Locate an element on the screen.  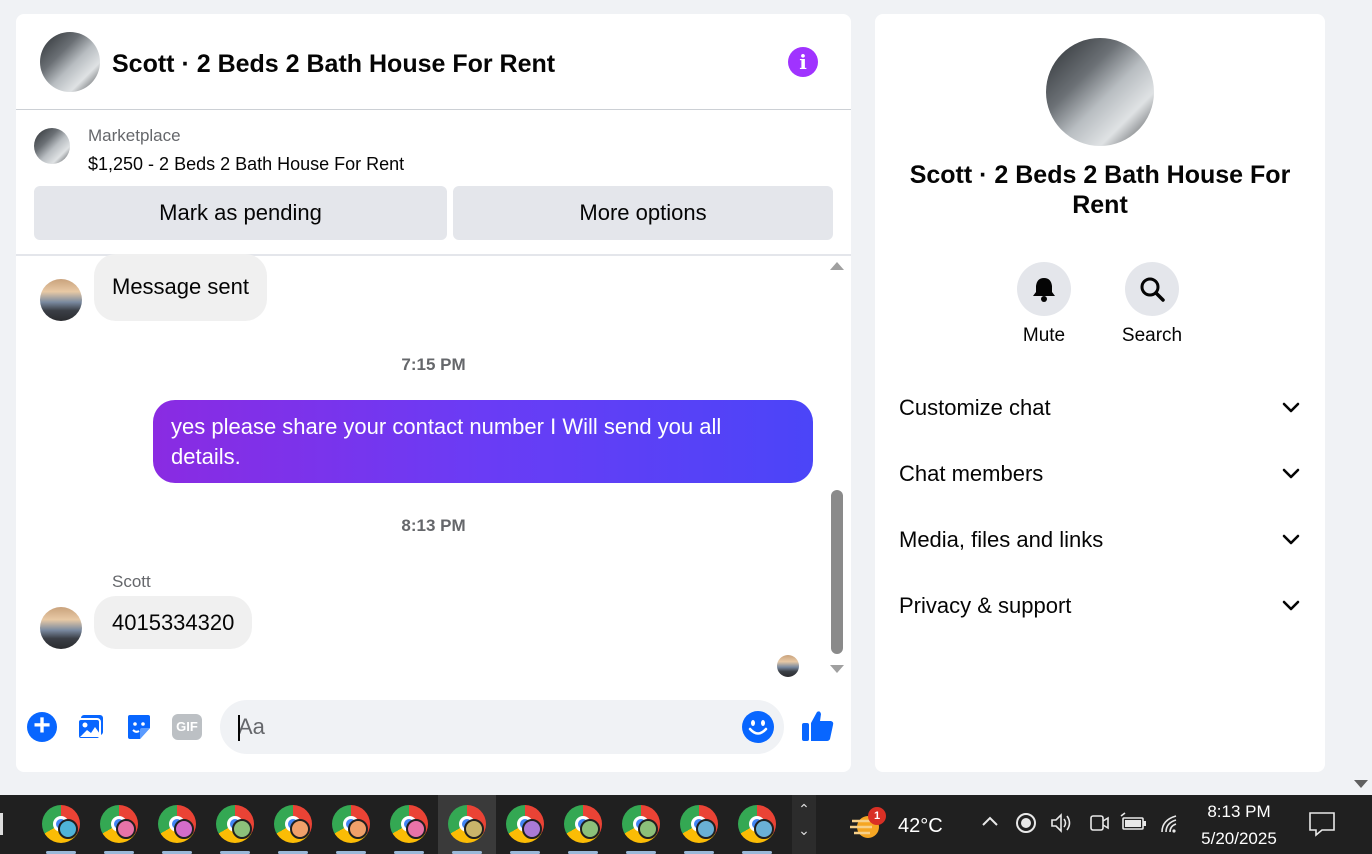
message-timestamp: 7:15 PM is located at coordinates (433, 364).